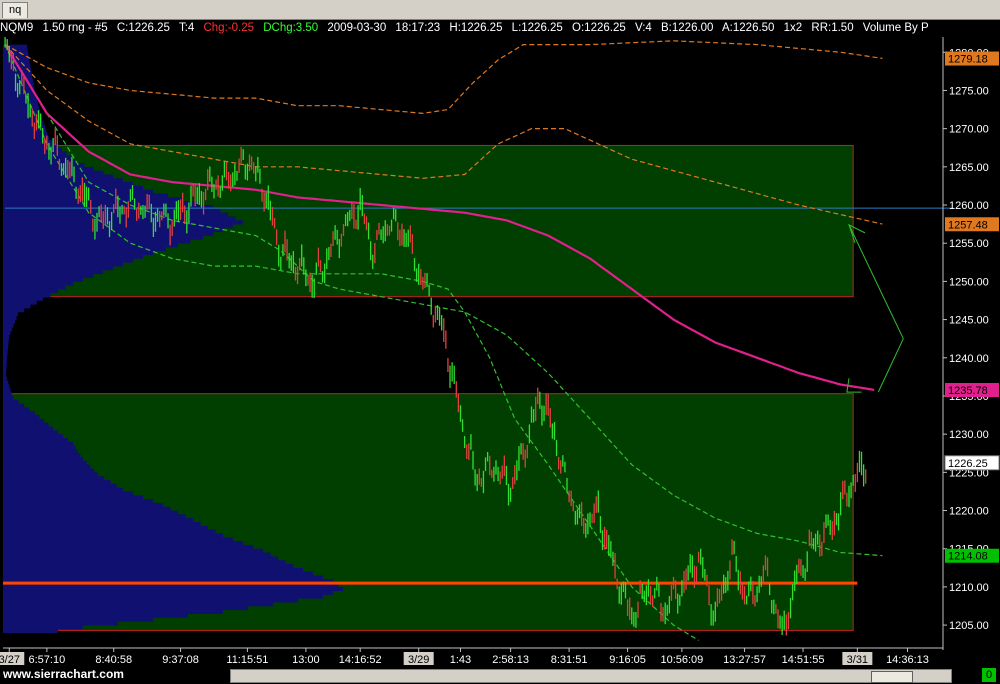 This screenshot has height=684, width=1000. What do you see at coordinates (968, 225) in the screenshot?
I see `price-label-text: 1257.48` at bounding box center [968, 225].